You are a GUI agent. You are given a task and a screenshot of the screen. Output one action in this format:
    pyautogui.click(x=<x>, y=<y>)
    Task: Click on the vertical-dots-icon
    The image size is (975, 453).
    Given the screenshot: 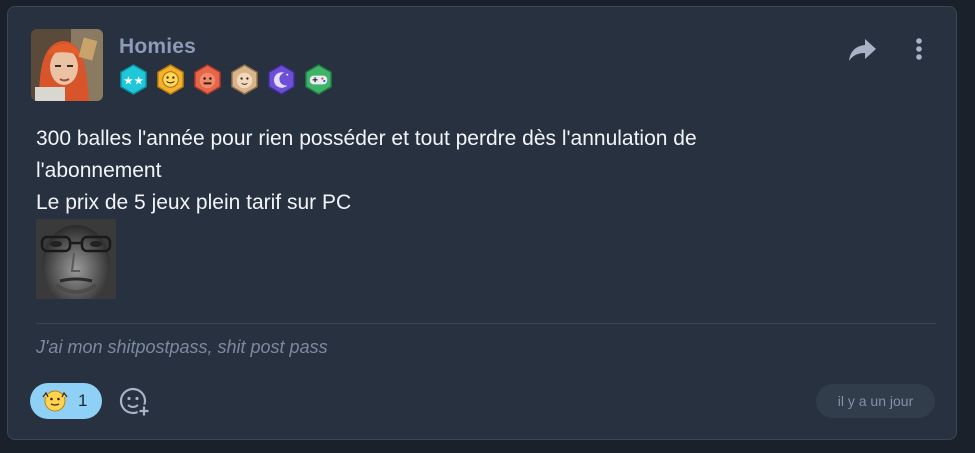 What is the action you would take?
    pyautogui.click(x=919, y=49)
    